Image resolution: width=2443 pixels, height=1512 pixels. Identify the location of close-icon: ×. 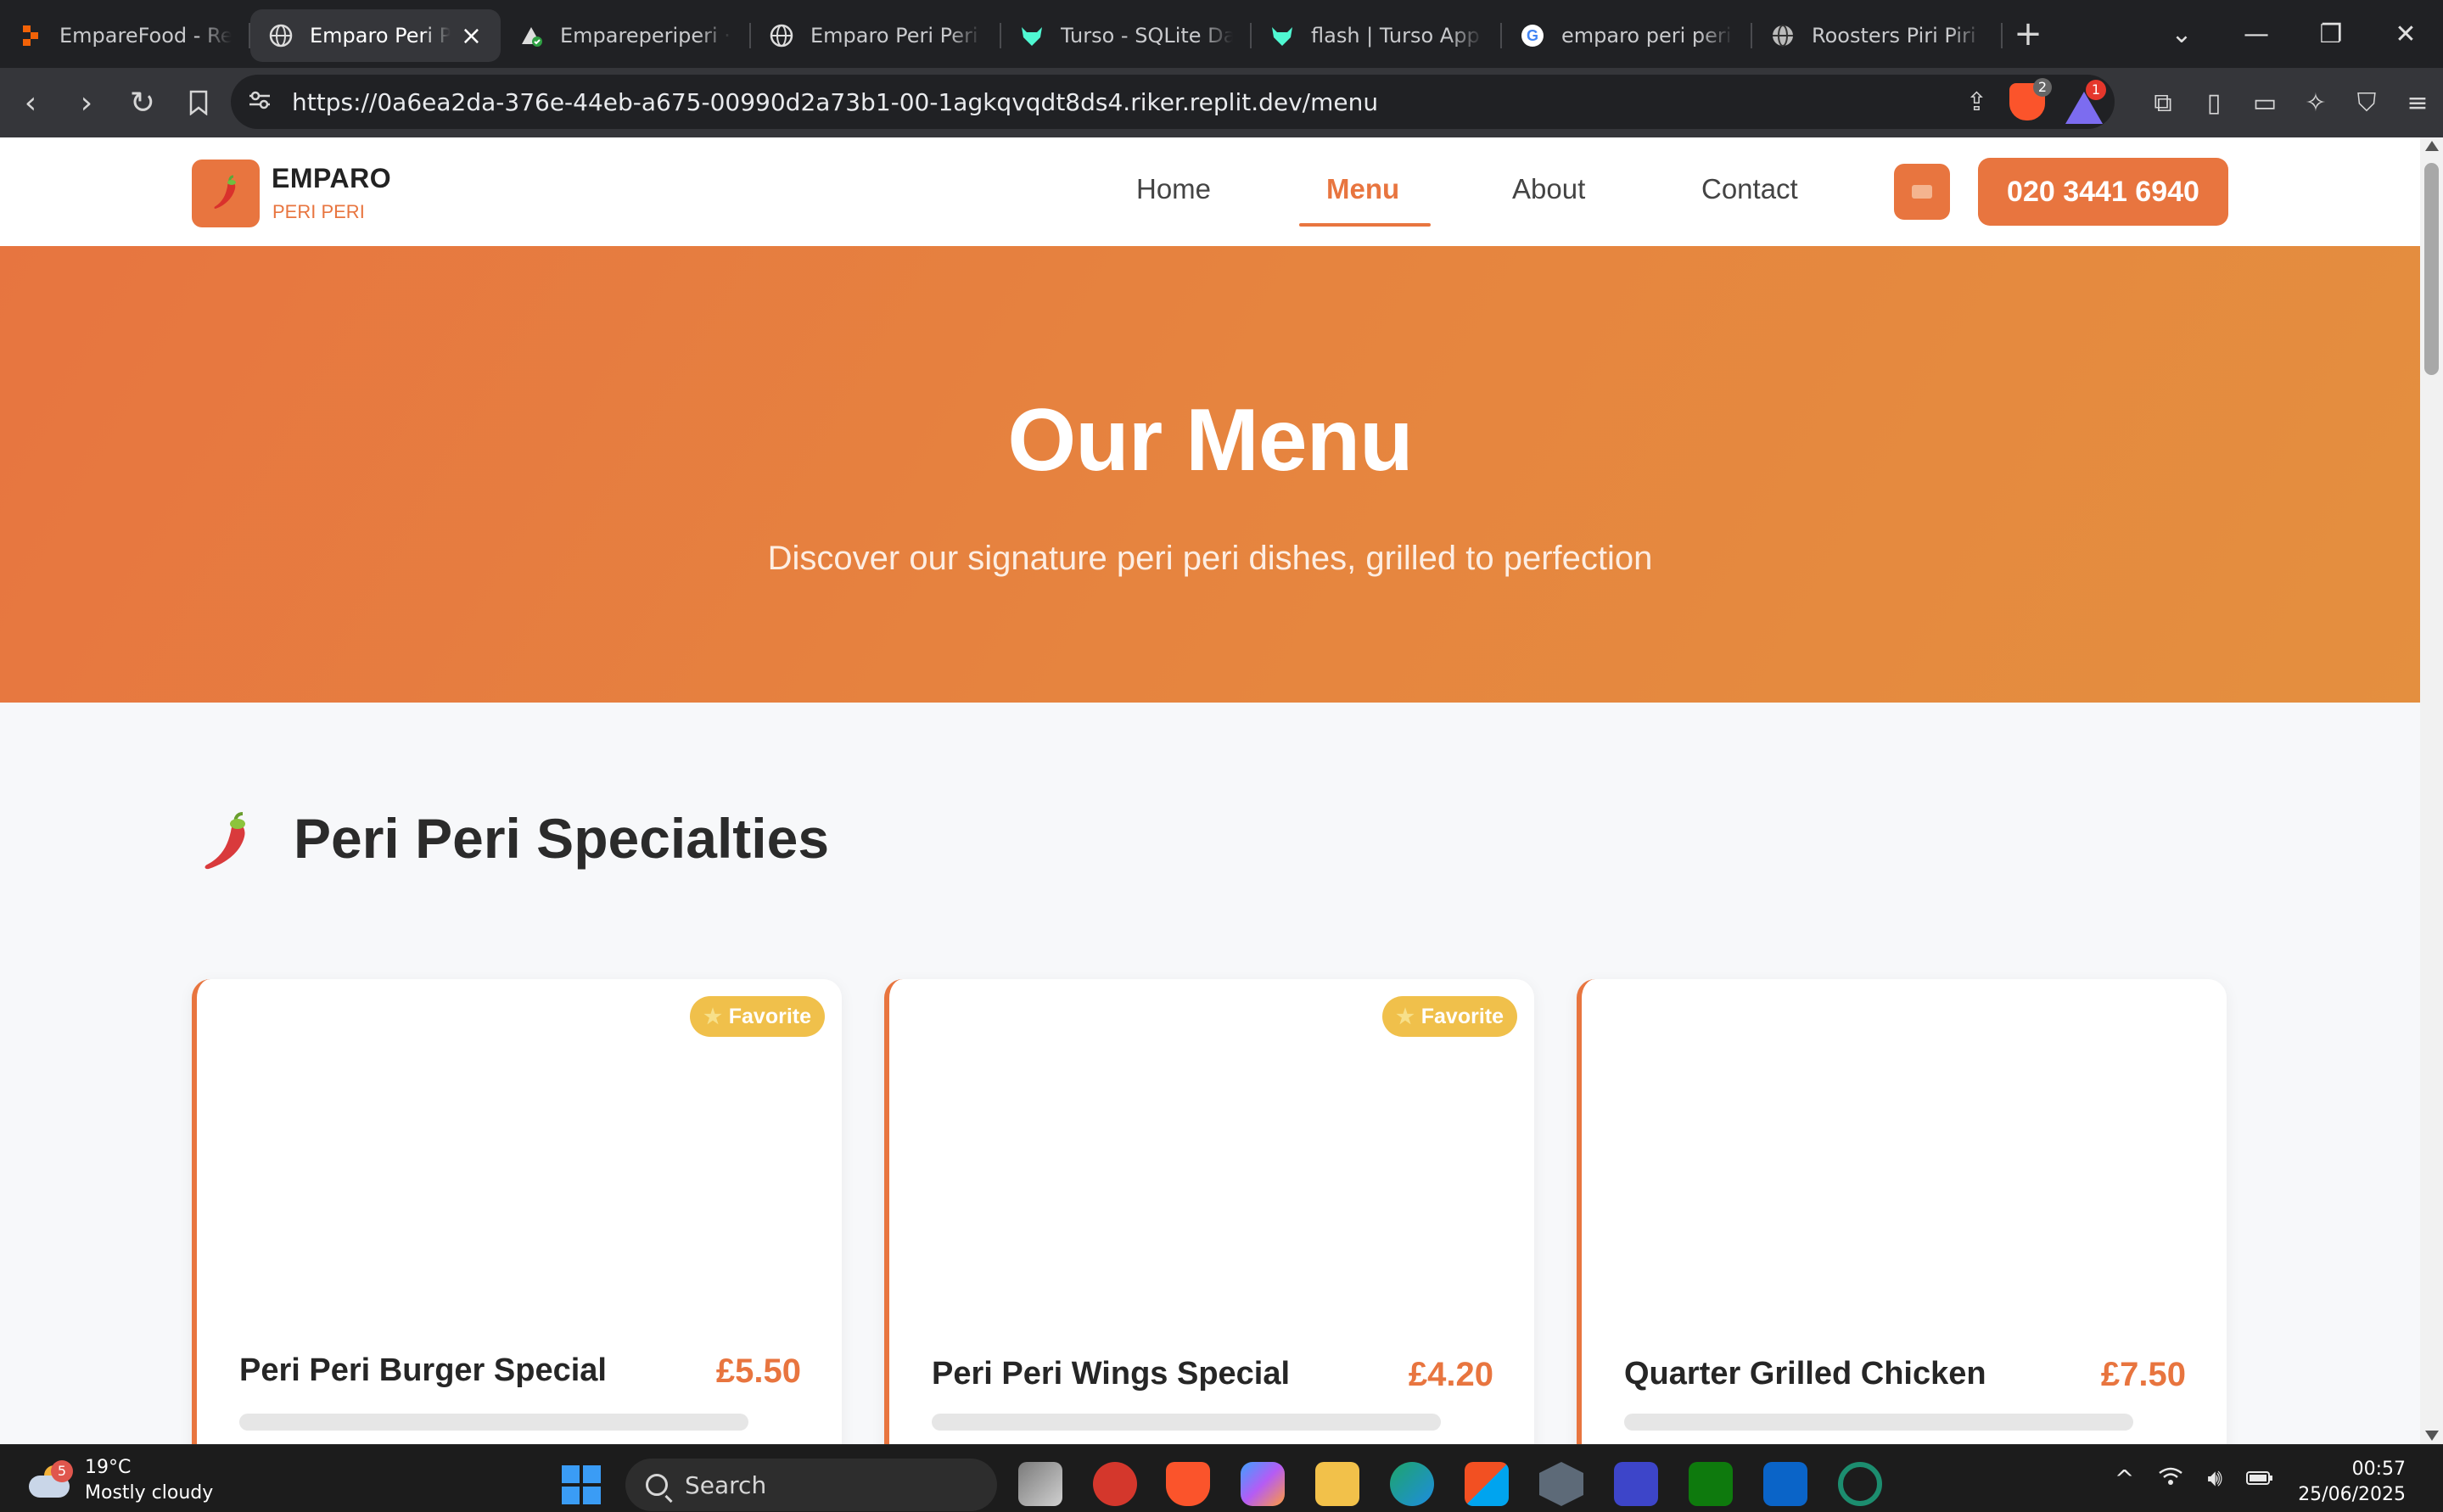
(472, 36).